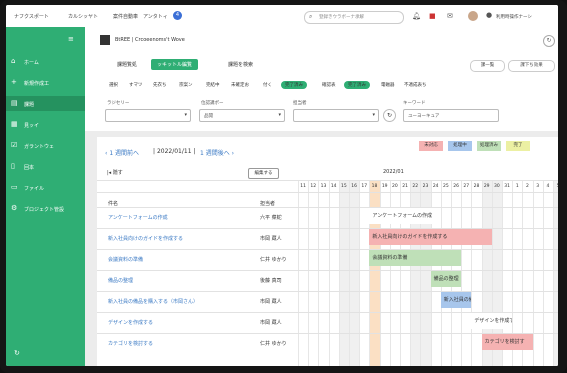 This screenshot has height=373, width=567. I want to click on filter-chip: 選択, so click(113, 85).